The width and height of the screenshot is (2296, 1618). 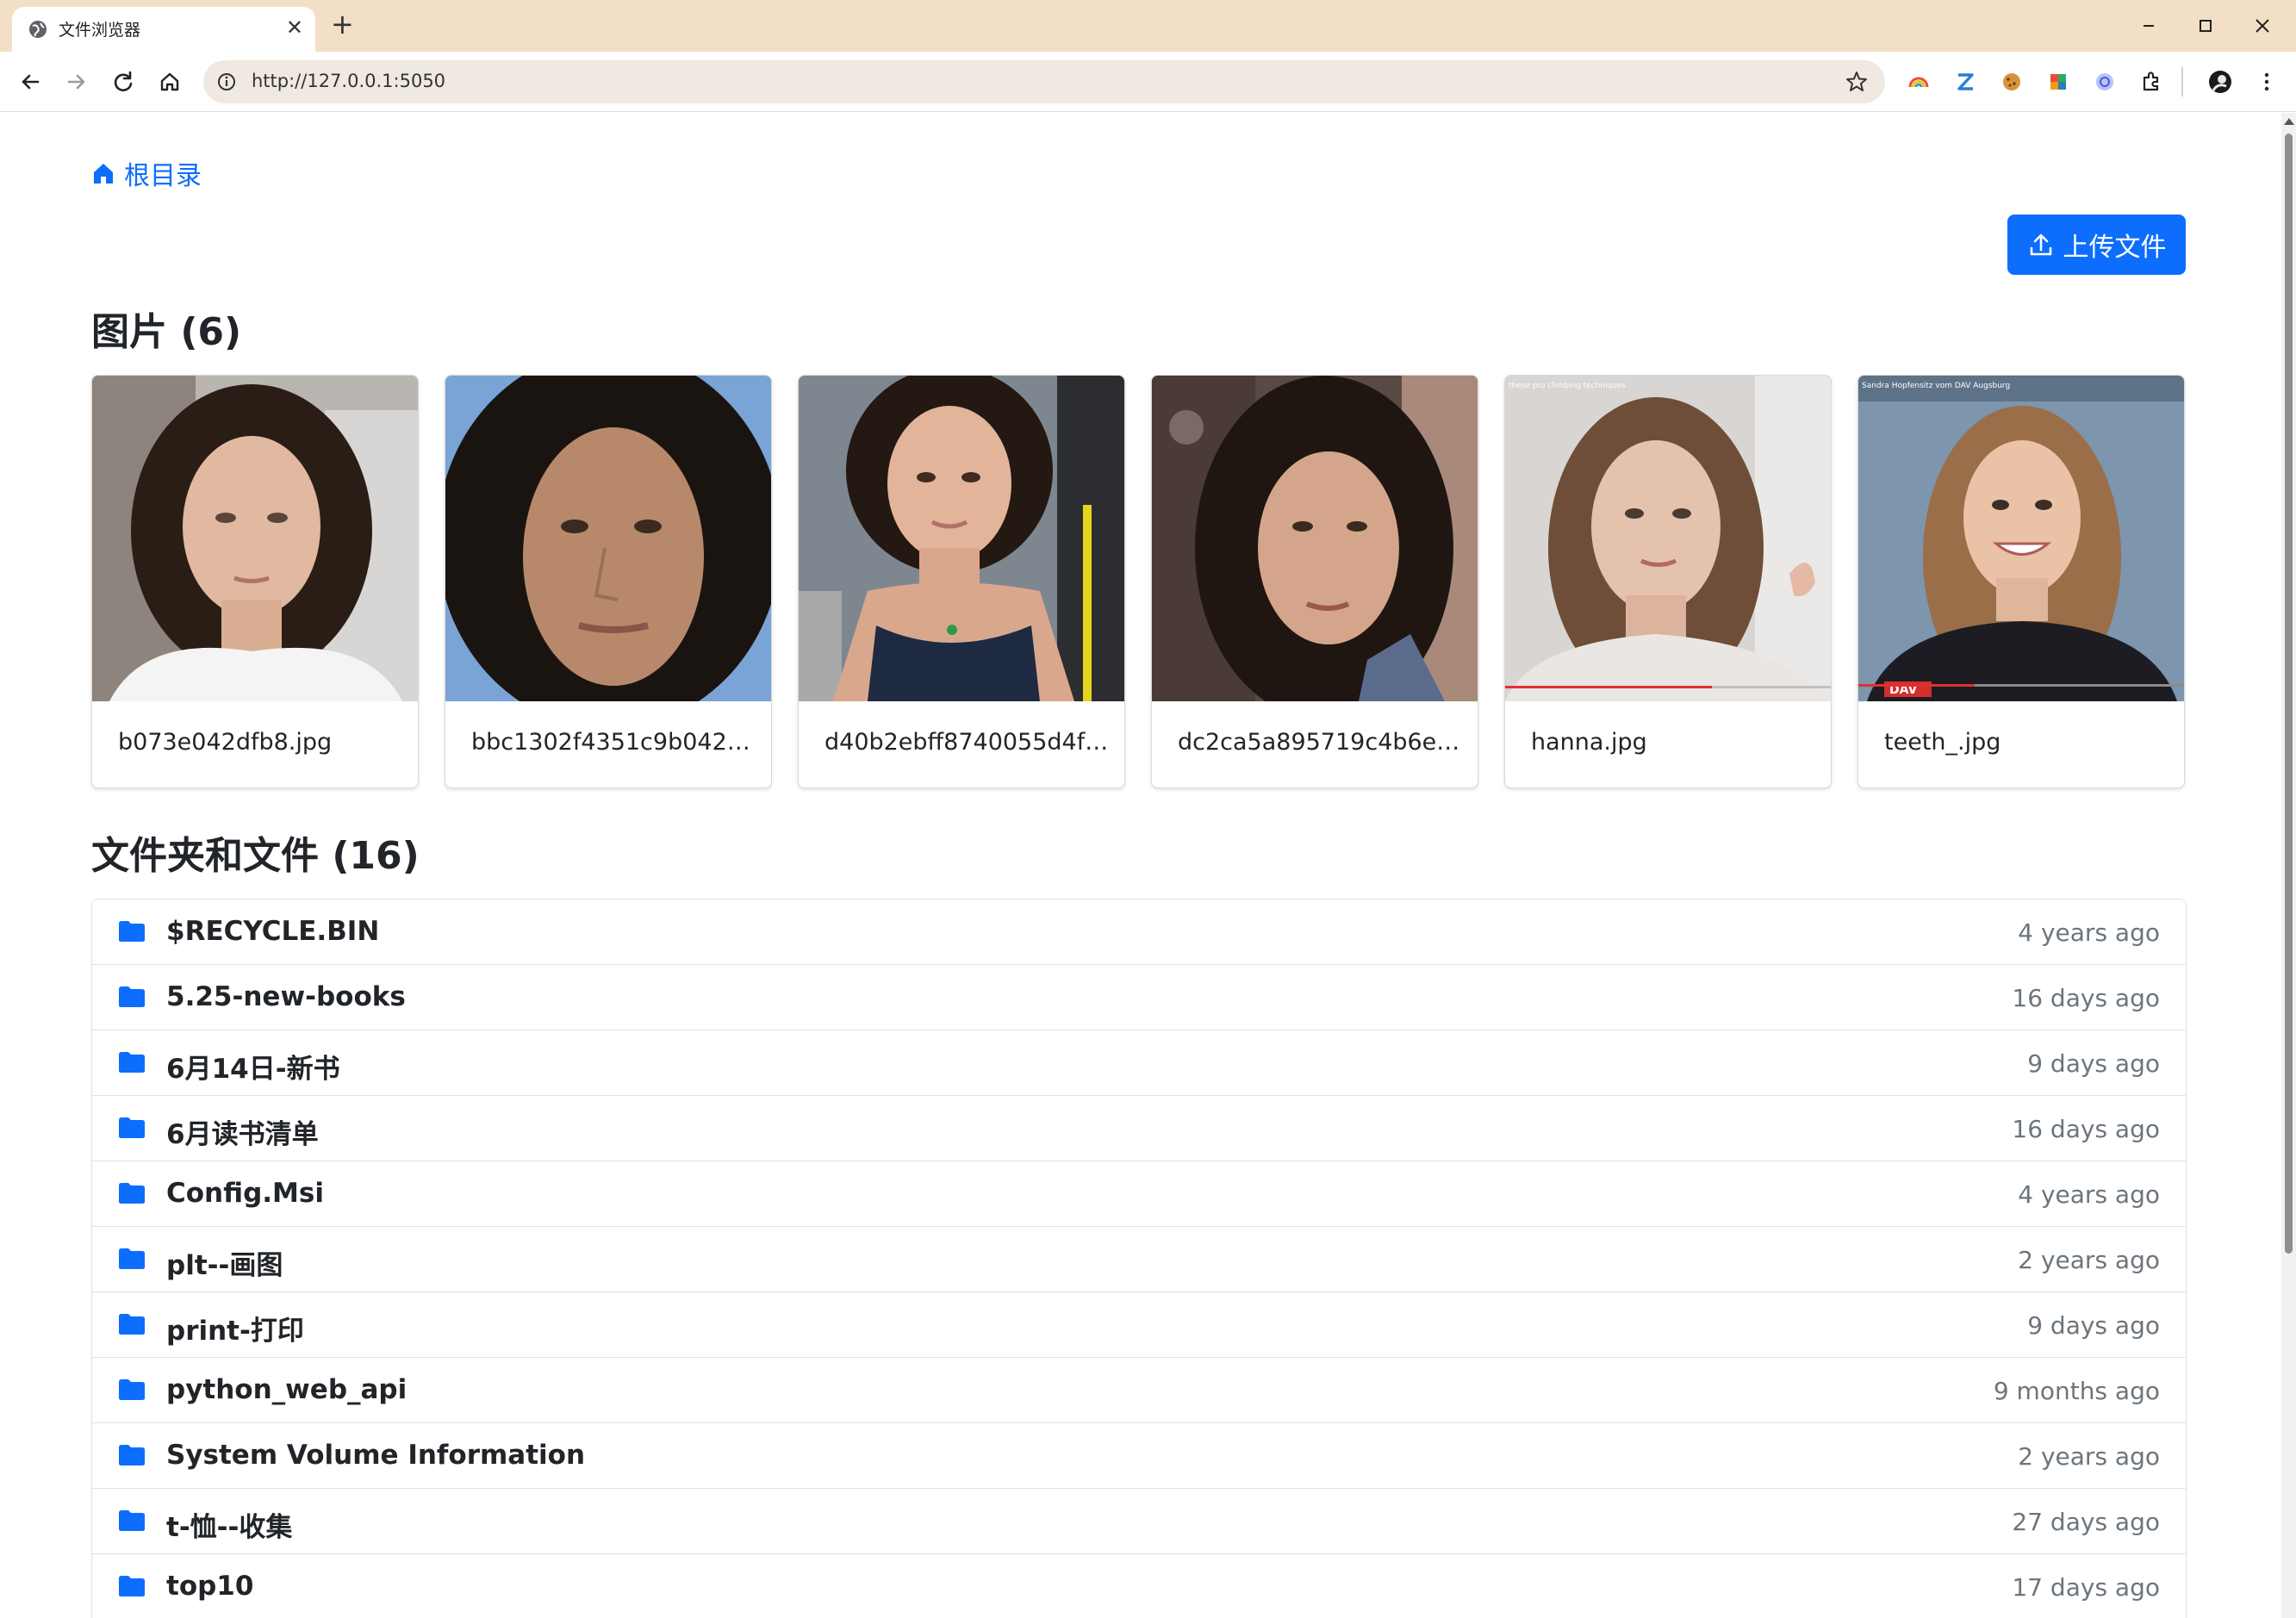 I want to click on forward-icon, so click(x=77, y=82).